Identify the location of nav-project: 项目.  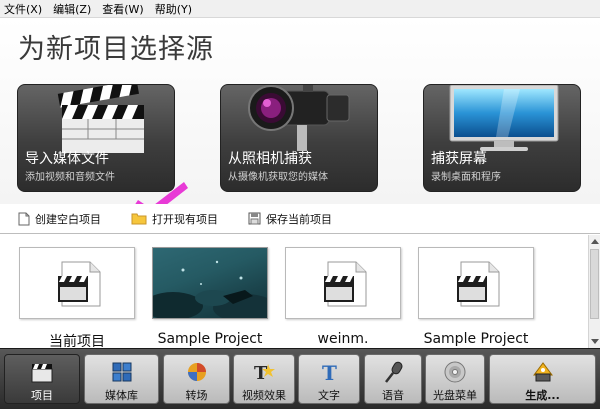
(42, 379).